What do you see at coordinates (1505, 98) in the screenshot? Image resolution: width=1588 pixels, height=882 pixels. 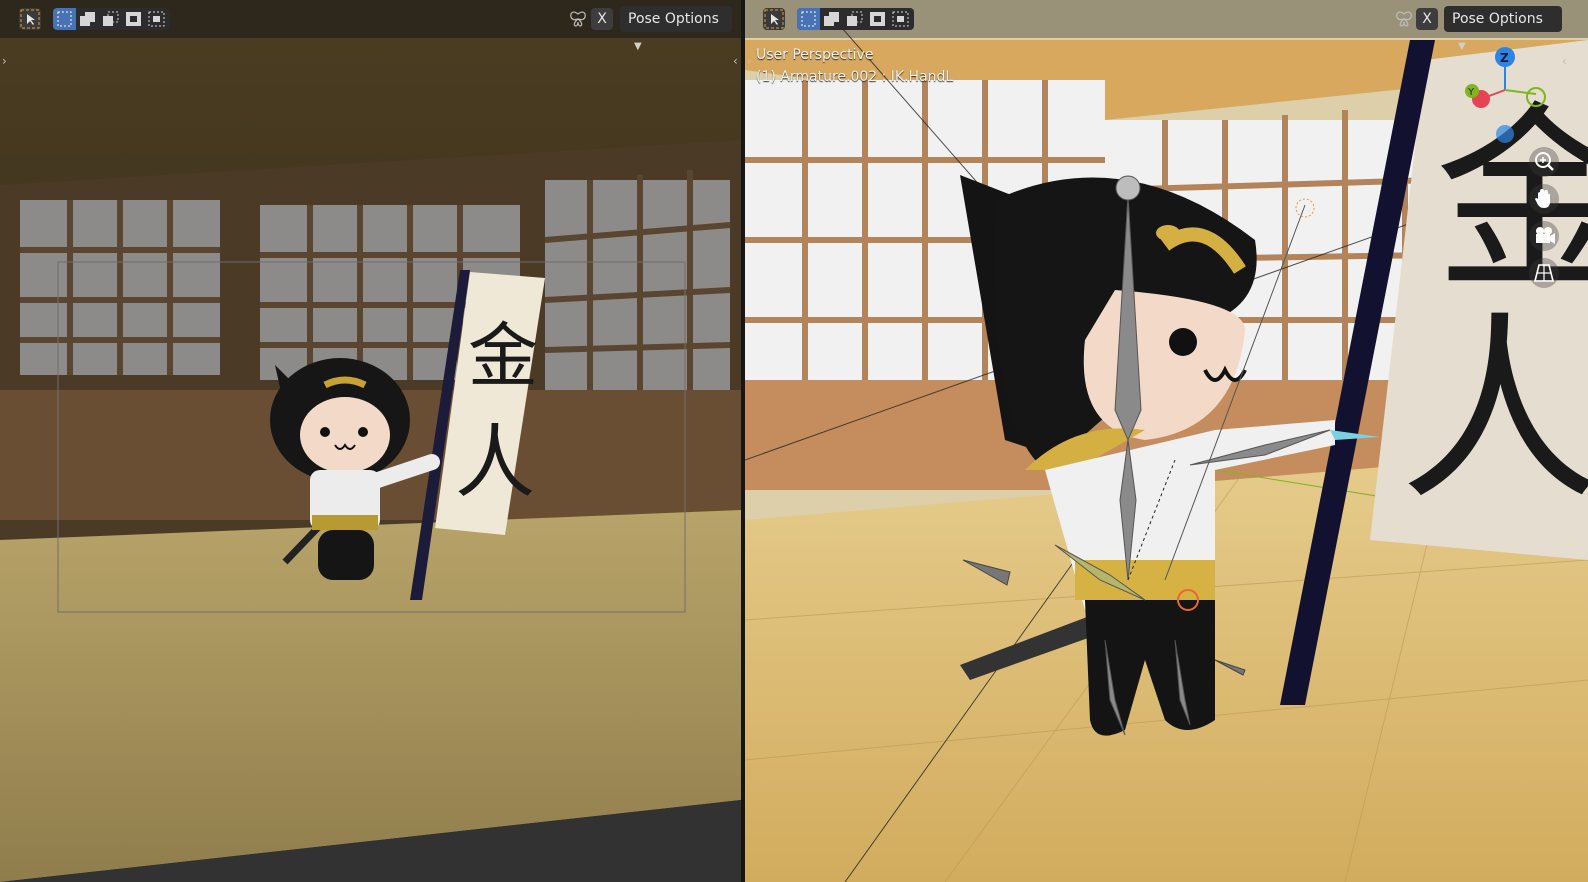 I see `navigation-gizmo: Z Y` at bounding box center [1505, 98].